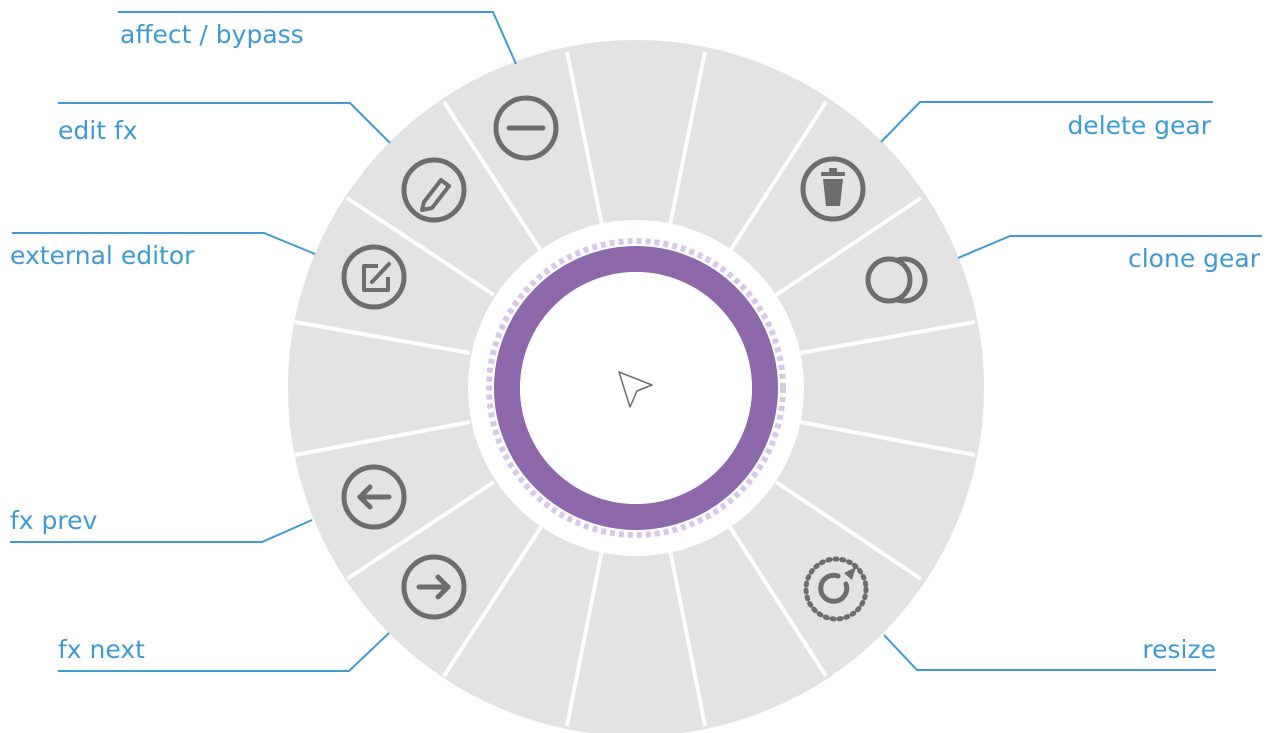 Image resolution: width=1274 pixels, height=733 pixels. What do you see at coordinates (54, 520) in the screenshot?
I see `label-fx-prev: fx prev` at bounding box center [54, 520].